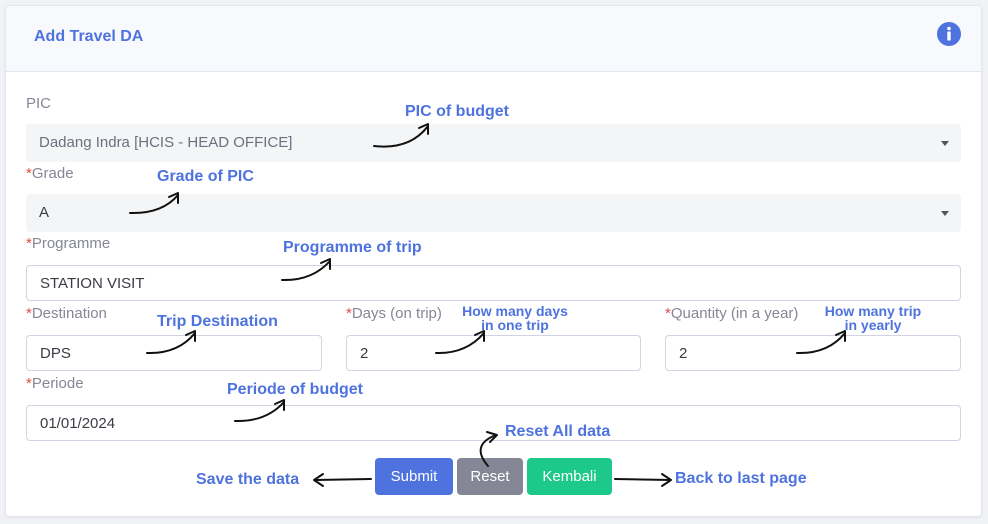 The width and height of the screenshot is (988, 524). I want to click on annotation-reset: Reset All data, so click(558, 431).